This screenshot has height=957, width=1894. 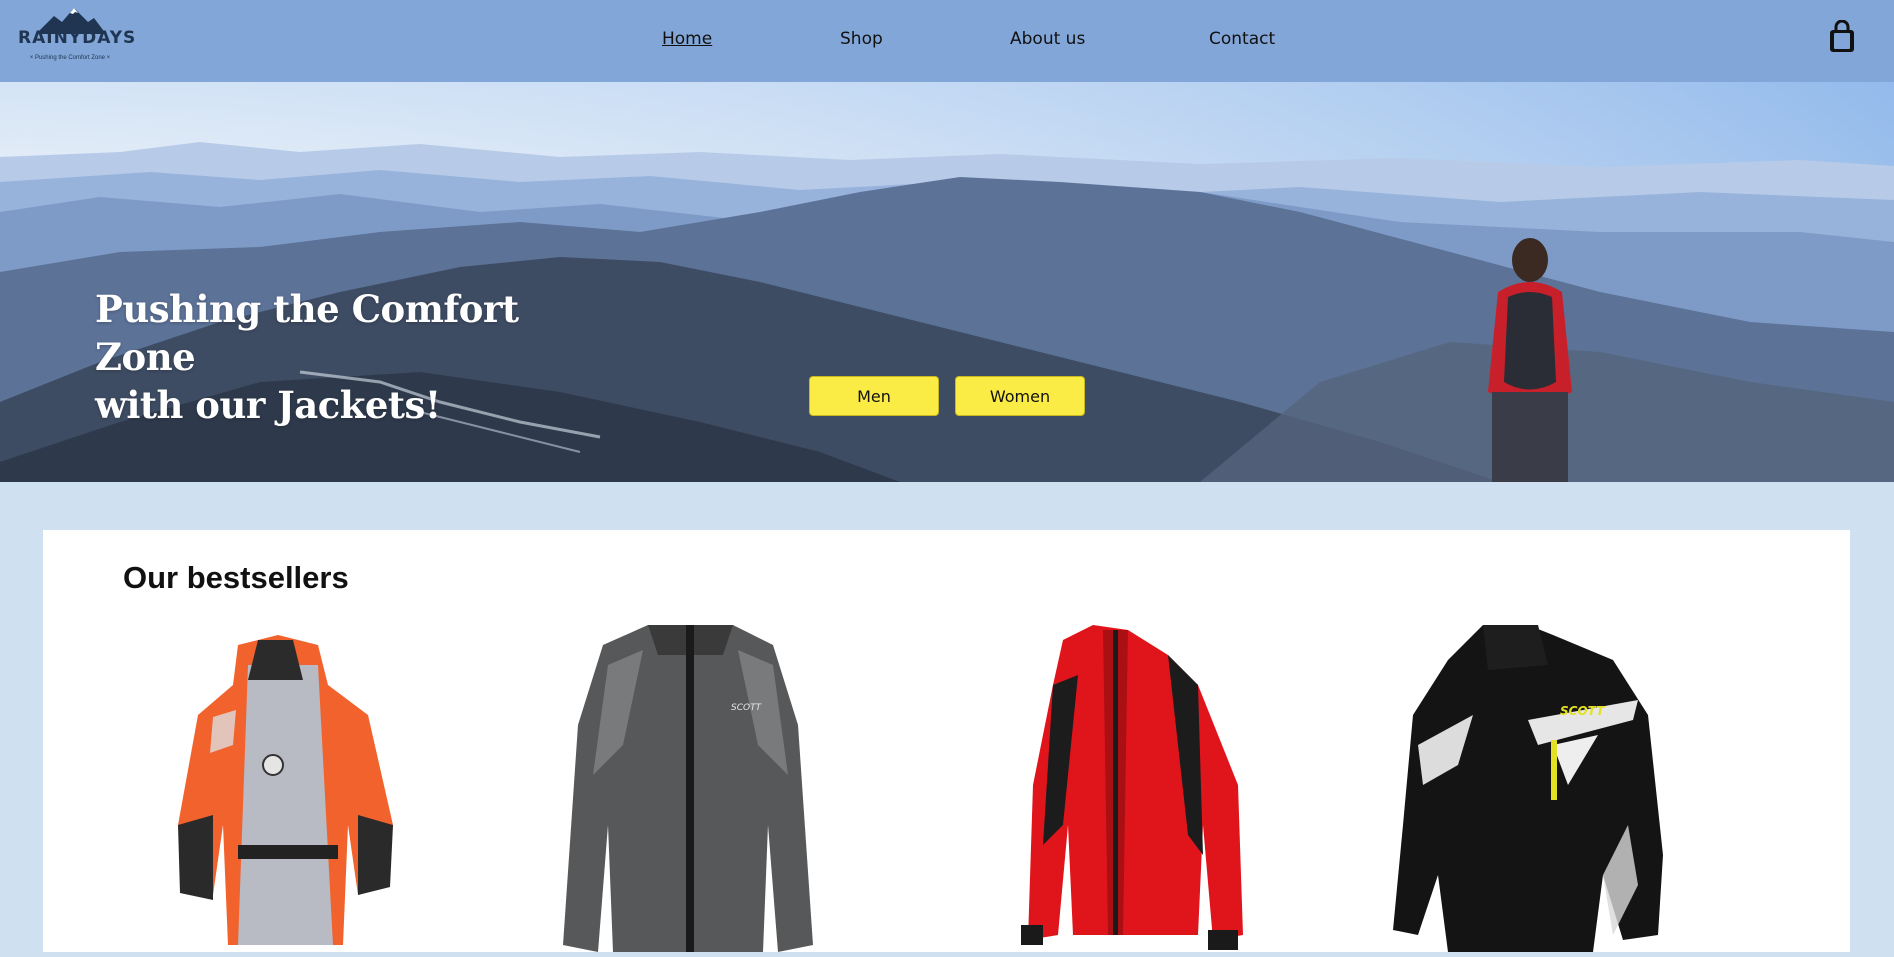 I want to click on rainydays-logo: RAINYDAYS × Pushing the Comfort Zone ×, so click(x=77, y=38).